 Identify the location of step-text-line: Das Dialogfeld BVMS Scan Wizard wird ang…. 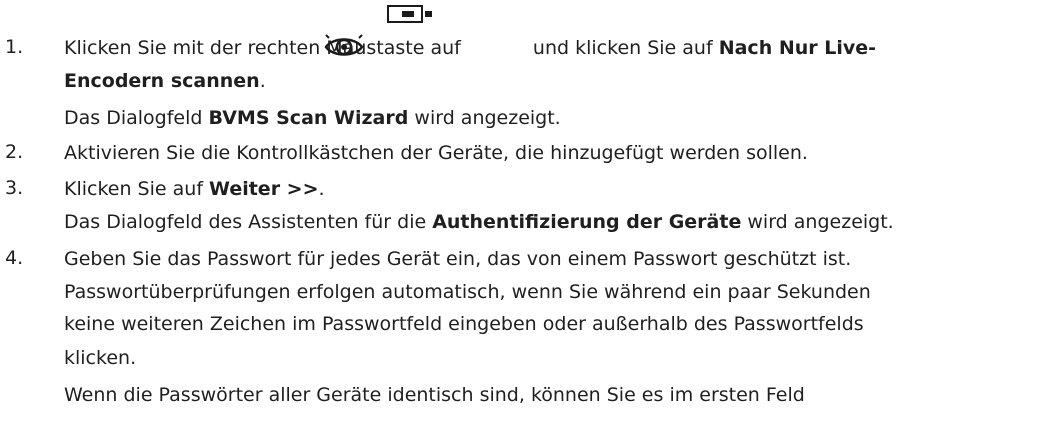
(312, 118).